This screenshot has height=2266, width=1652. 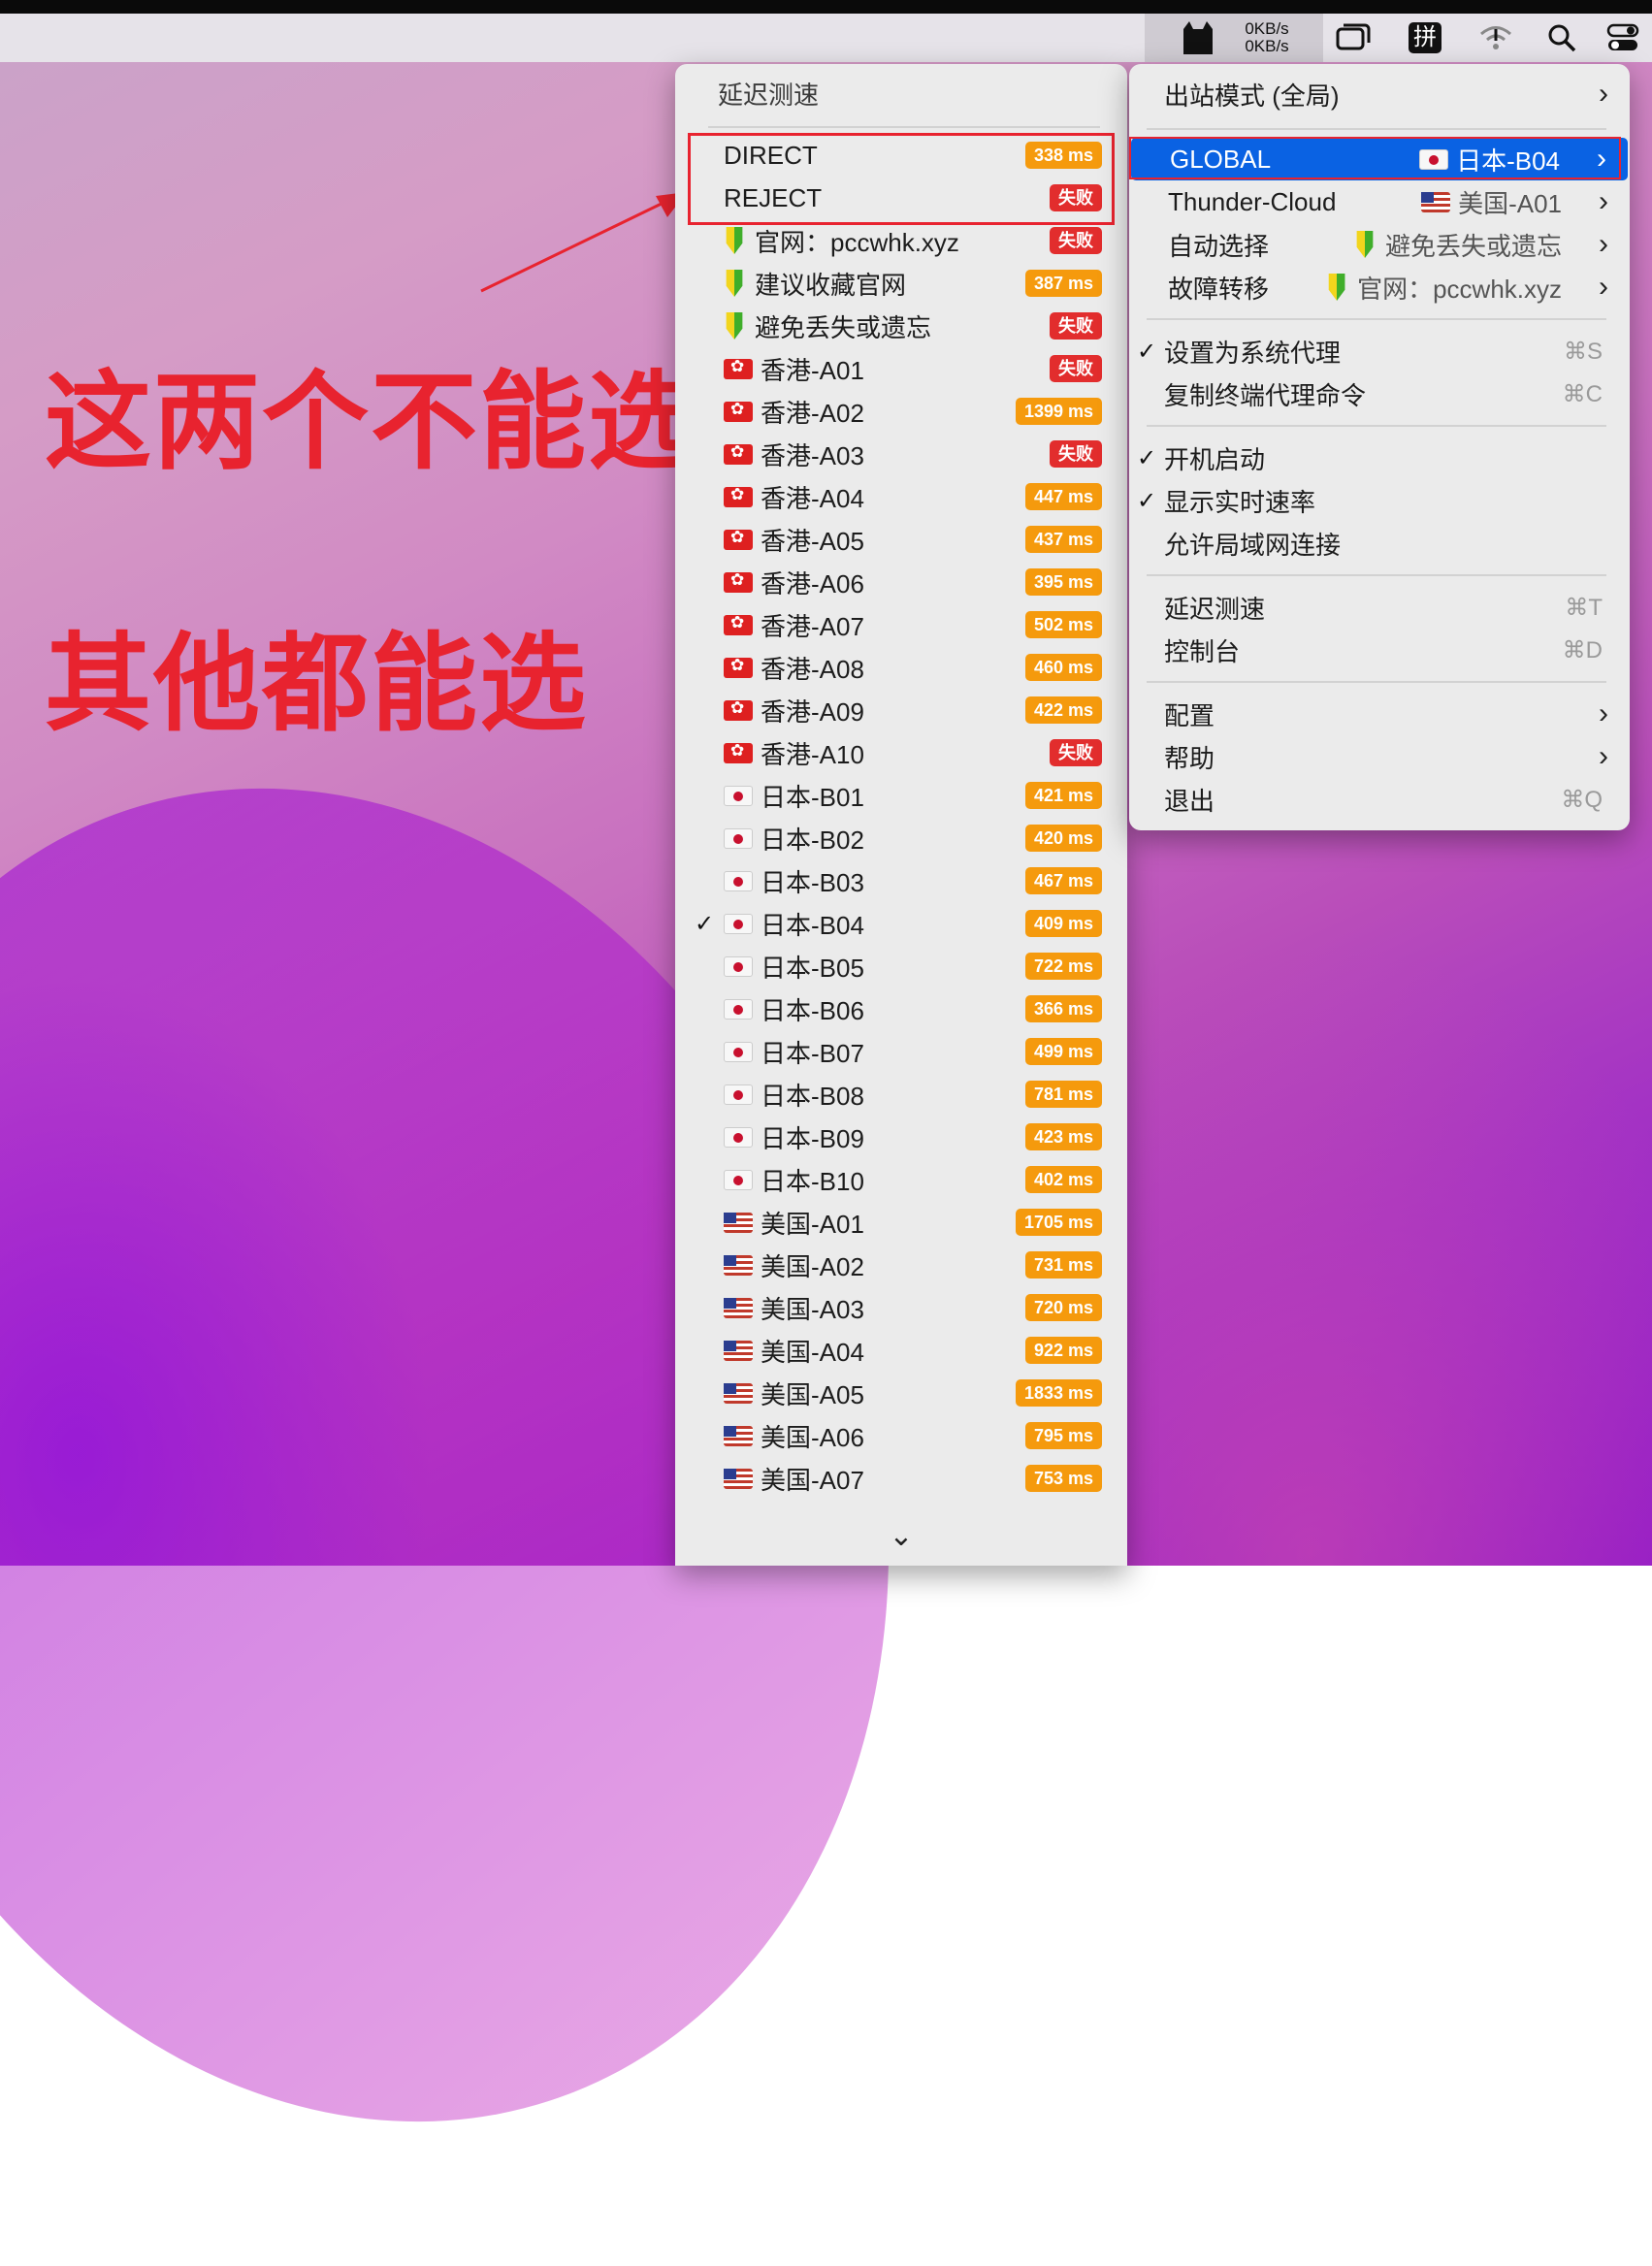 I want to click on proxy-item: 香港-A06 395 ms, so click(x=901, y=582).